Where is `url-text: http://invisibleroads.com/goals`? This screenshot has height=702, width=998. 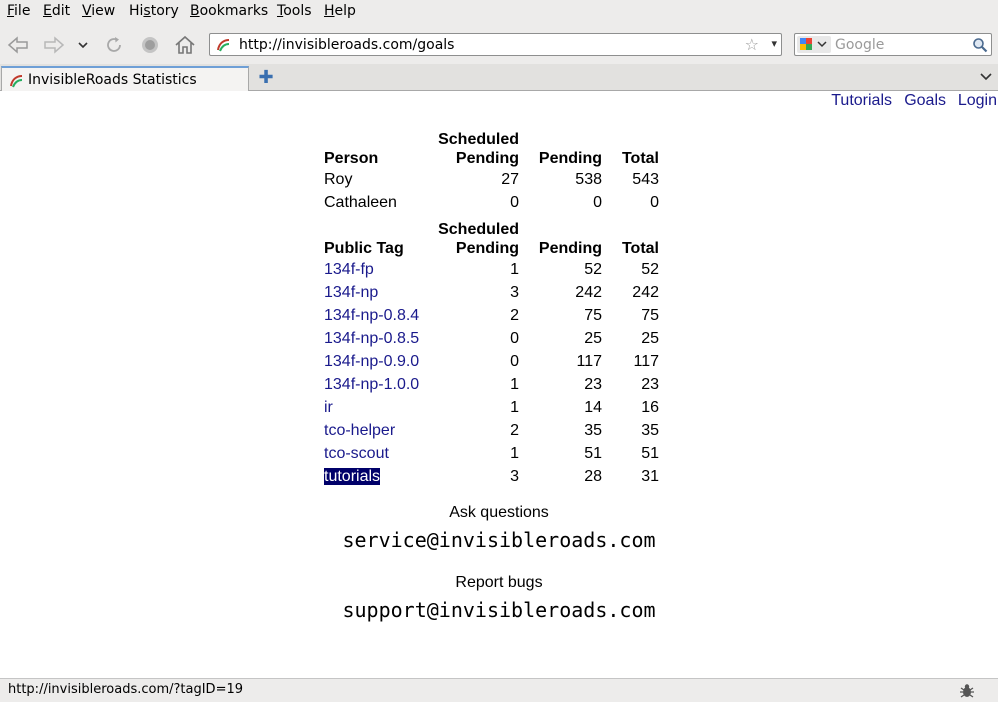 url-text: http://invisibleroads.com/goals is located at coordinates (346, 45).